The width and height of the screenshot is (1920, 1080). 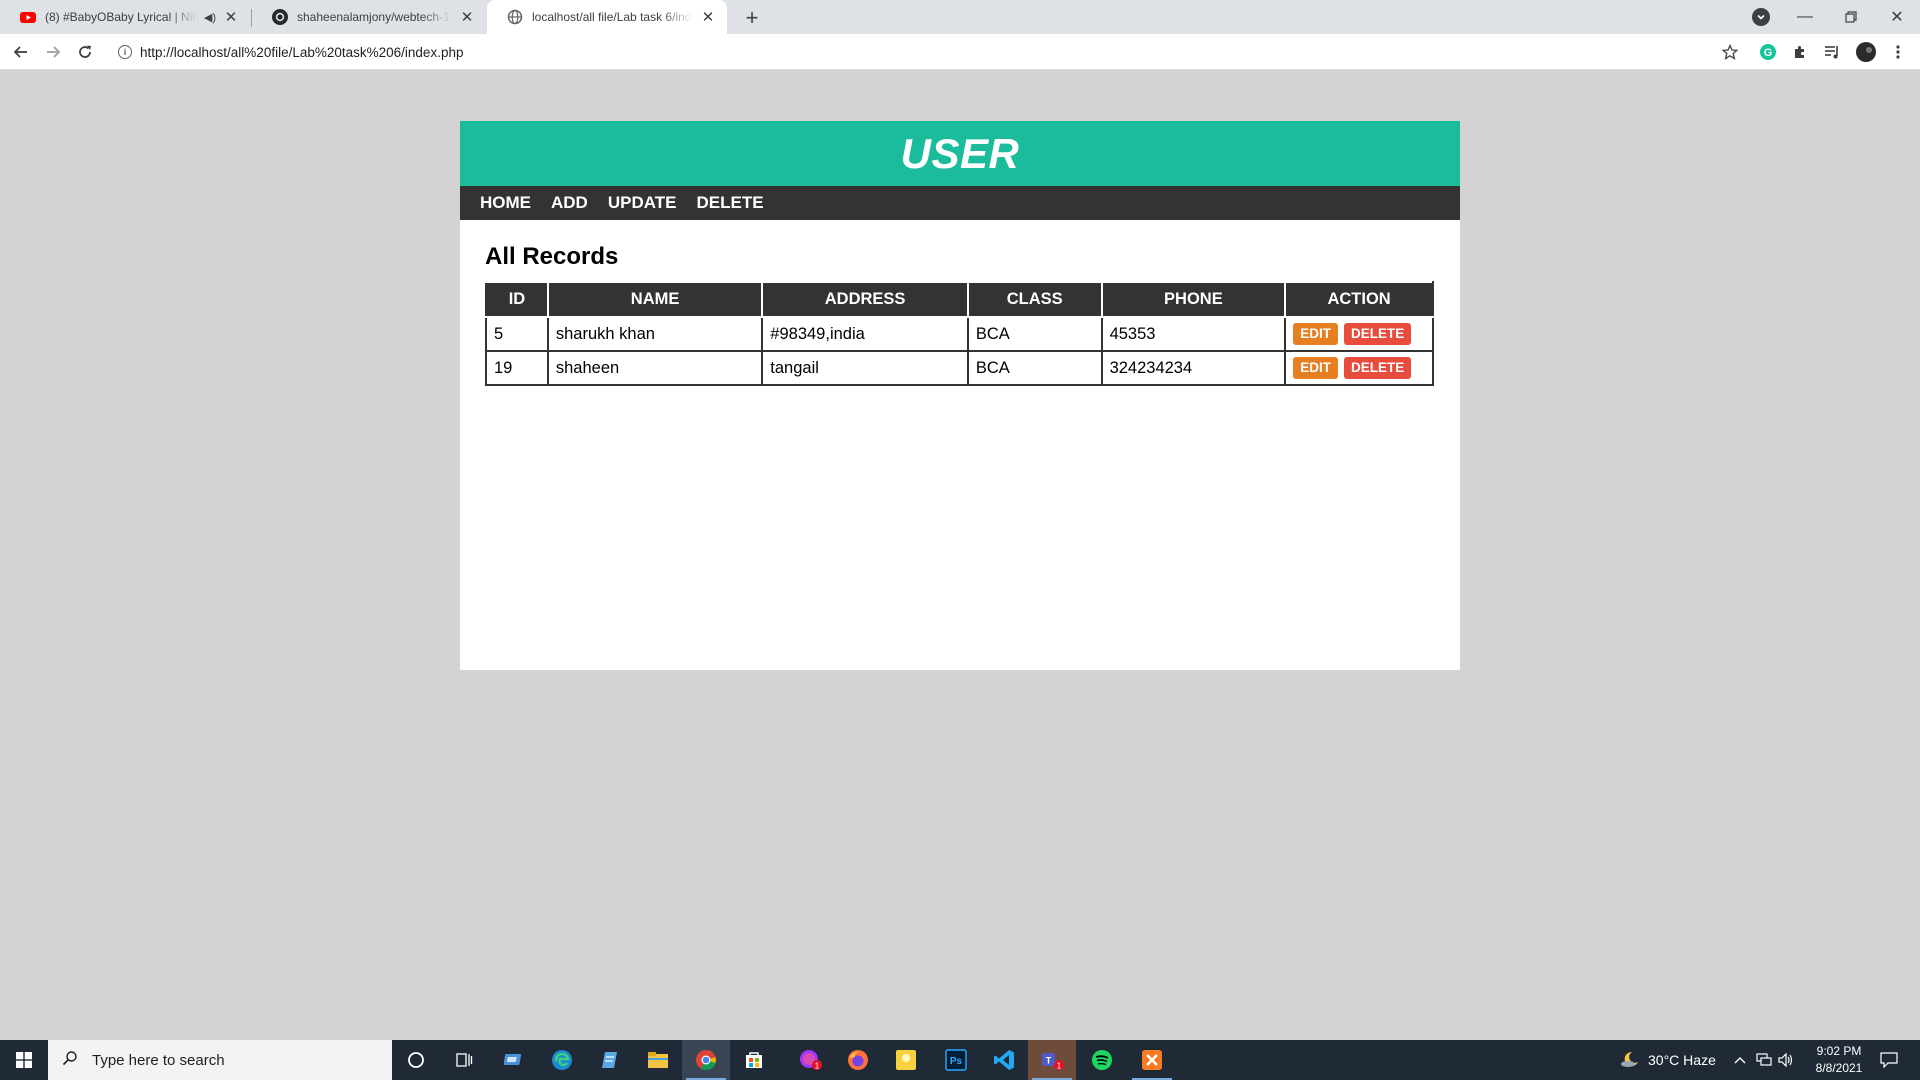 I want to click on restore-icon, so click(x=1851, y=17).